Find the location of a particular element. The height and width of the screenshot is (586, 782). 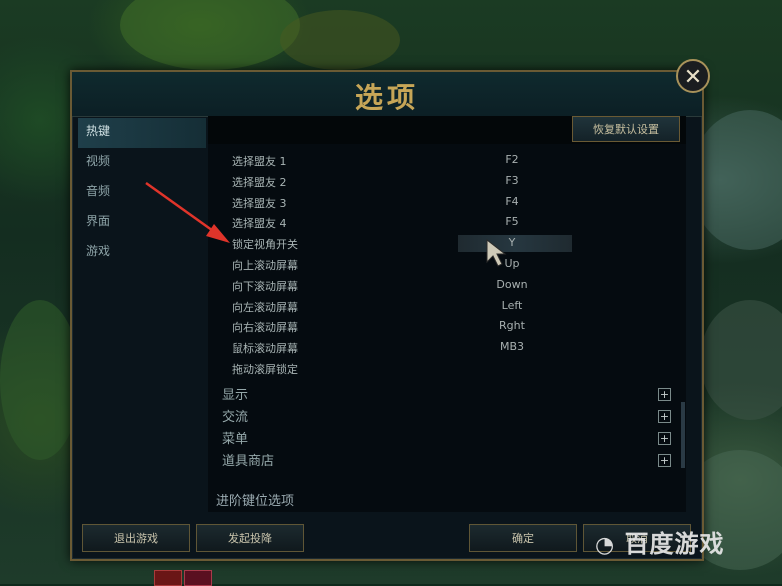

hud-skill-icons is located at coordinates (184, 578).